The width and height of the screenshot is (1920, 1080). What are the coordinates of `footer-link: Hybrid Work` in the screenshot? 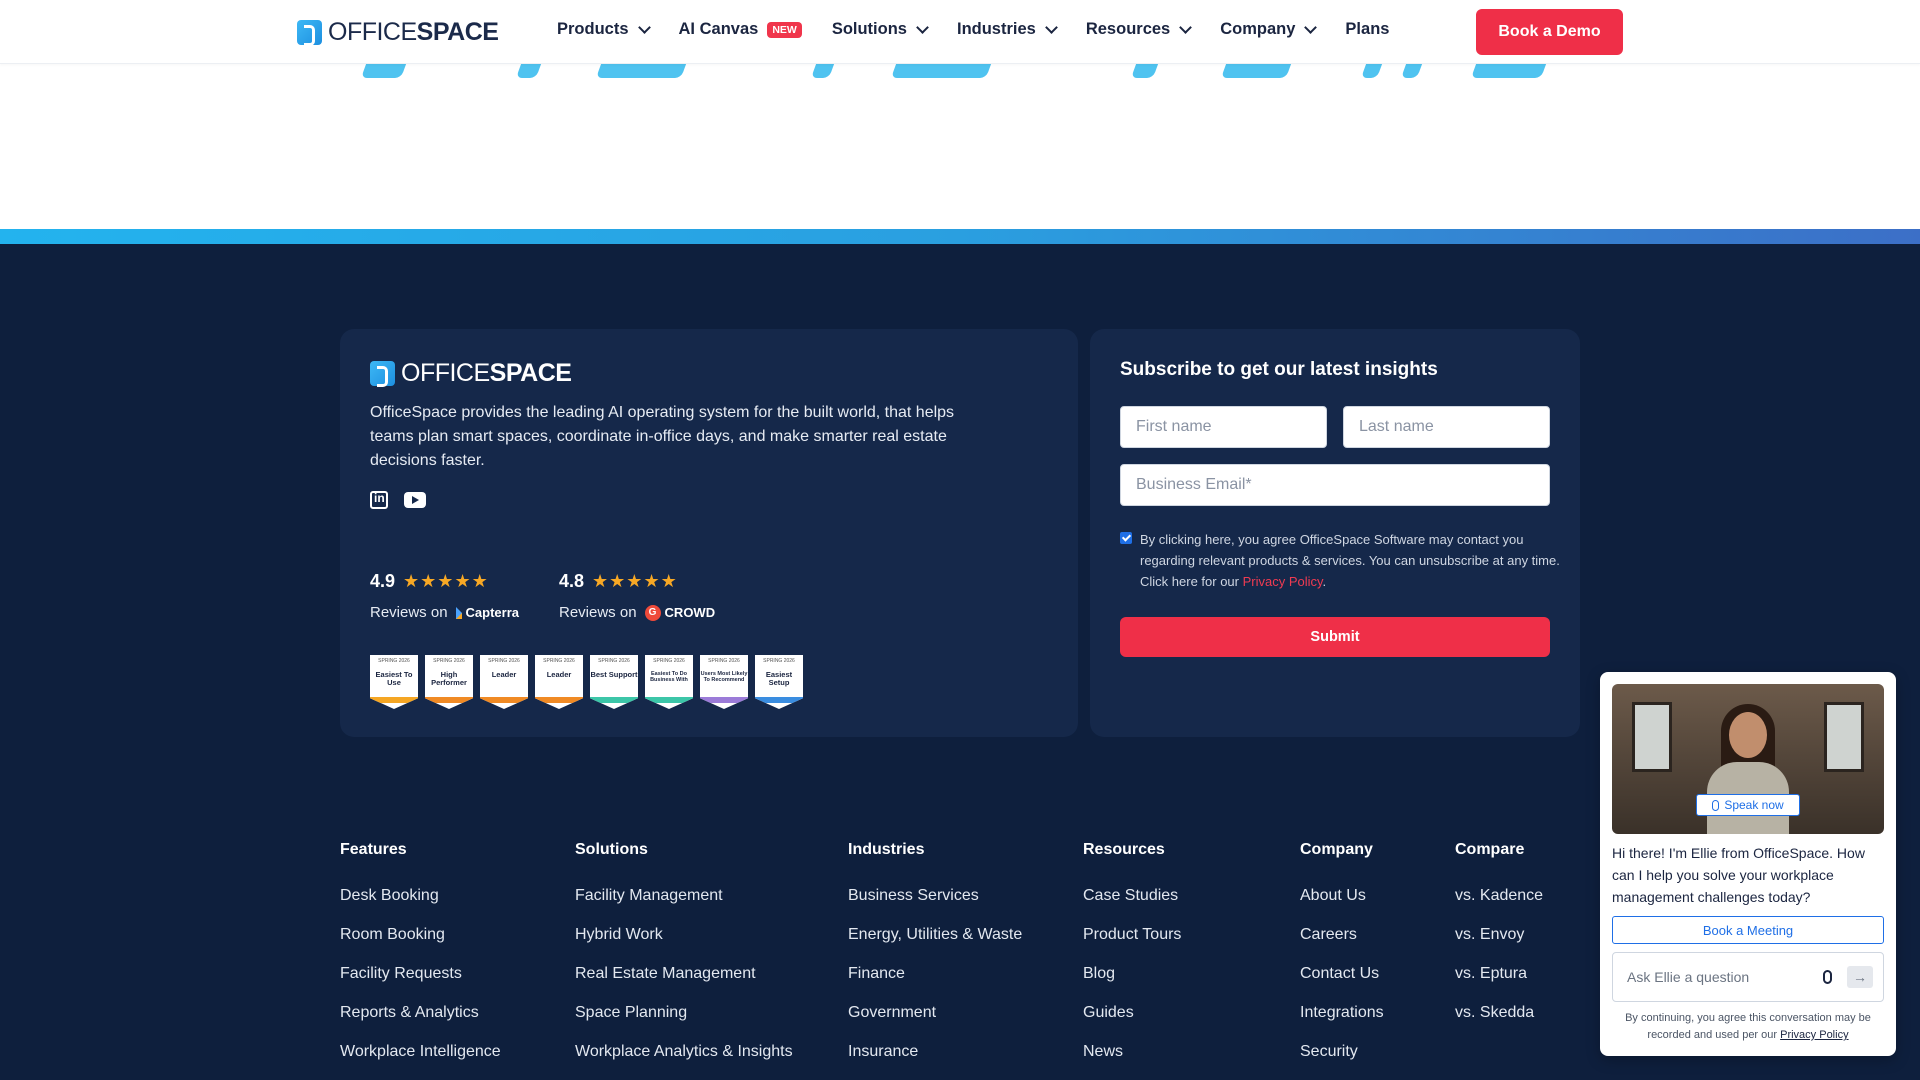 It's located at (695, 935).